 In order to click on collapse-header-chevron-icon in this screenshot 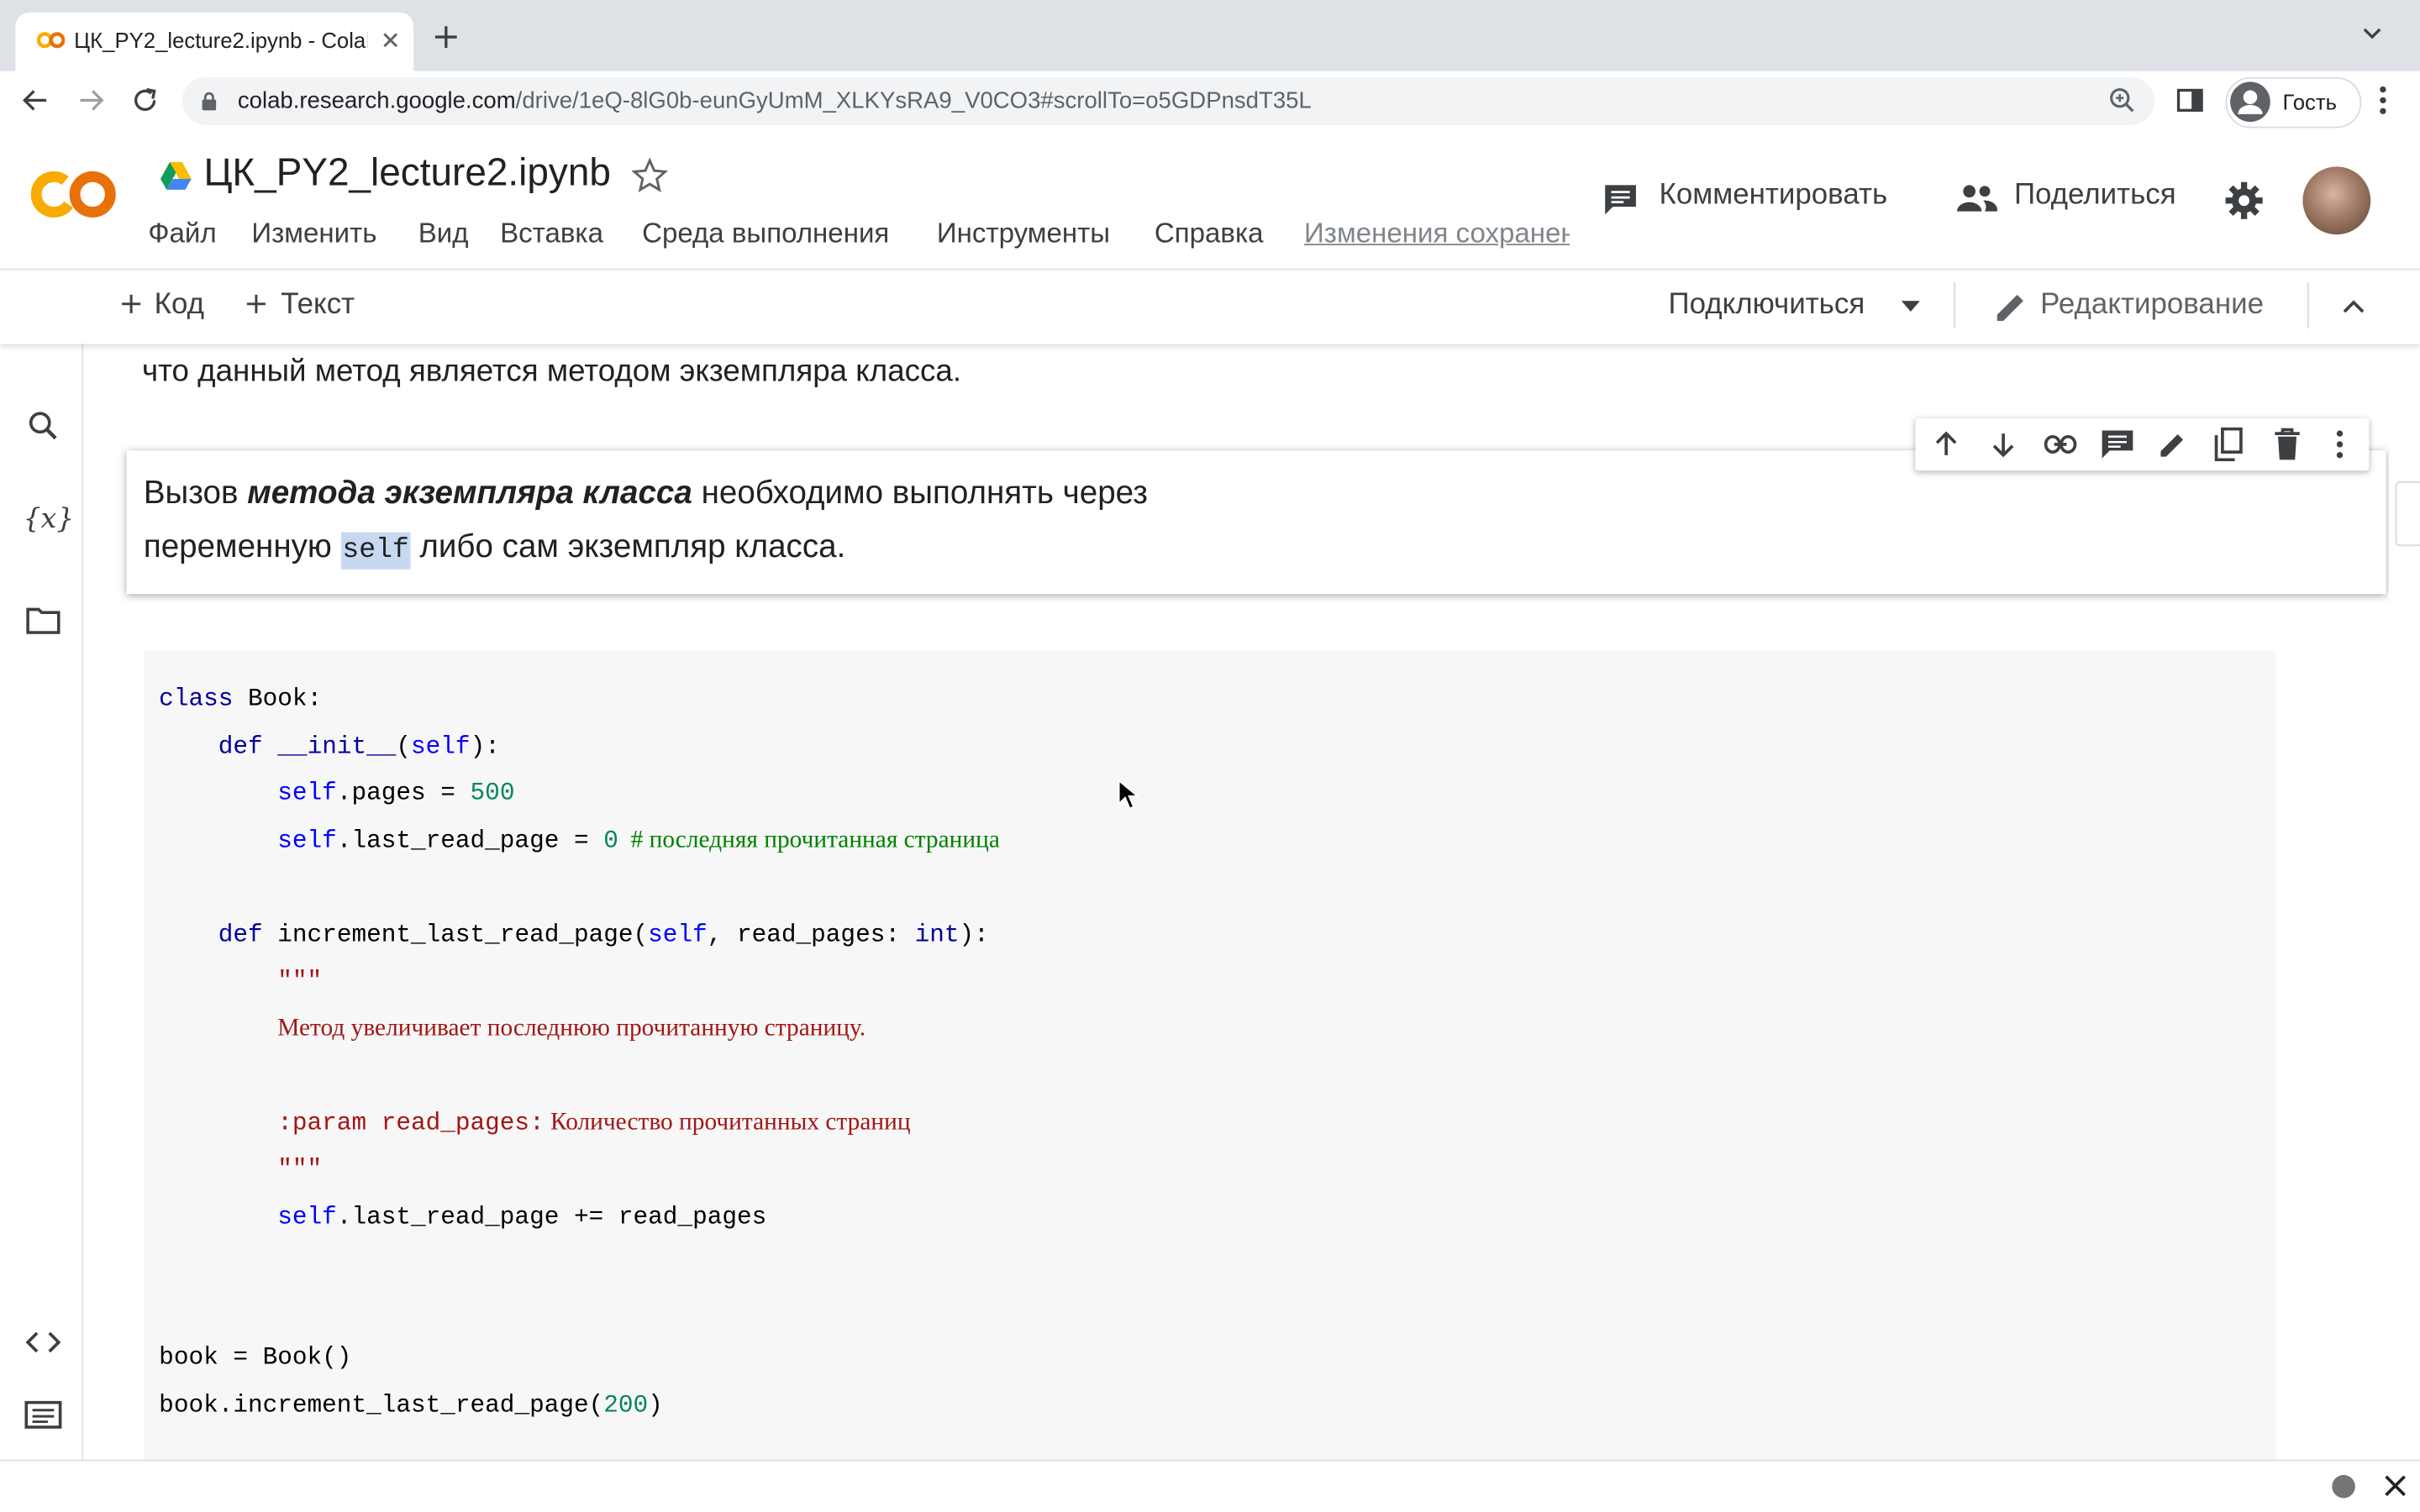, I will do `click(2353, 305)`.